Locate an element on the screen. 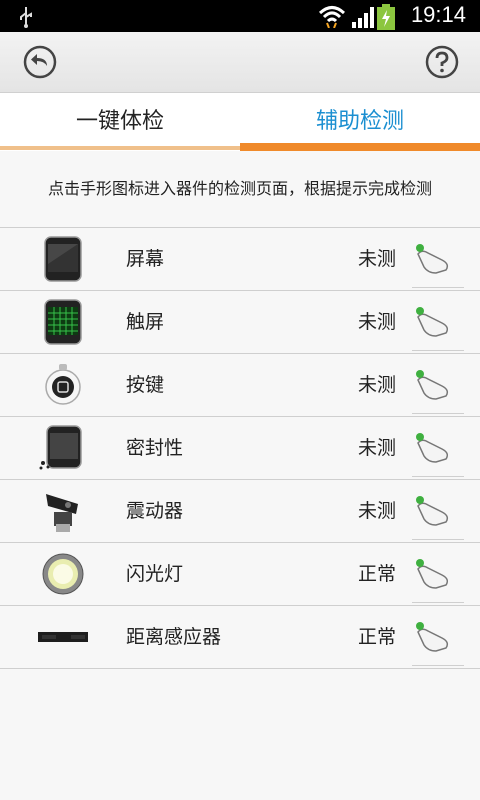 This screenshot has height=800, width=480. phone-screen-icon is located at coordinates (63, 259).